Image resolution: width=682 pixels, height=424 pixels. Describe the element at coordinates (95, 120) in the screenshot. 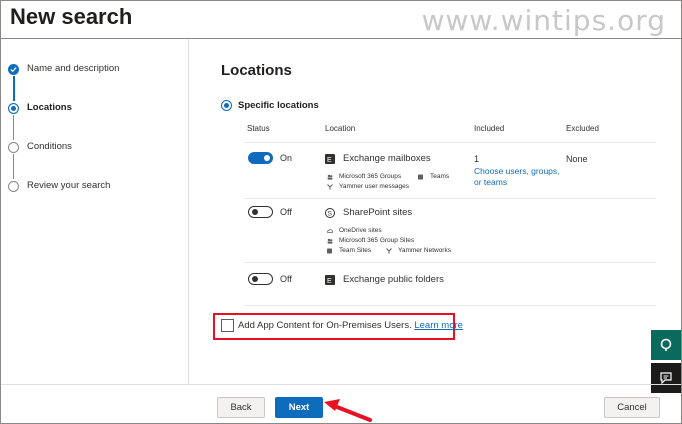

I see `step-locations: Locations` at that location.